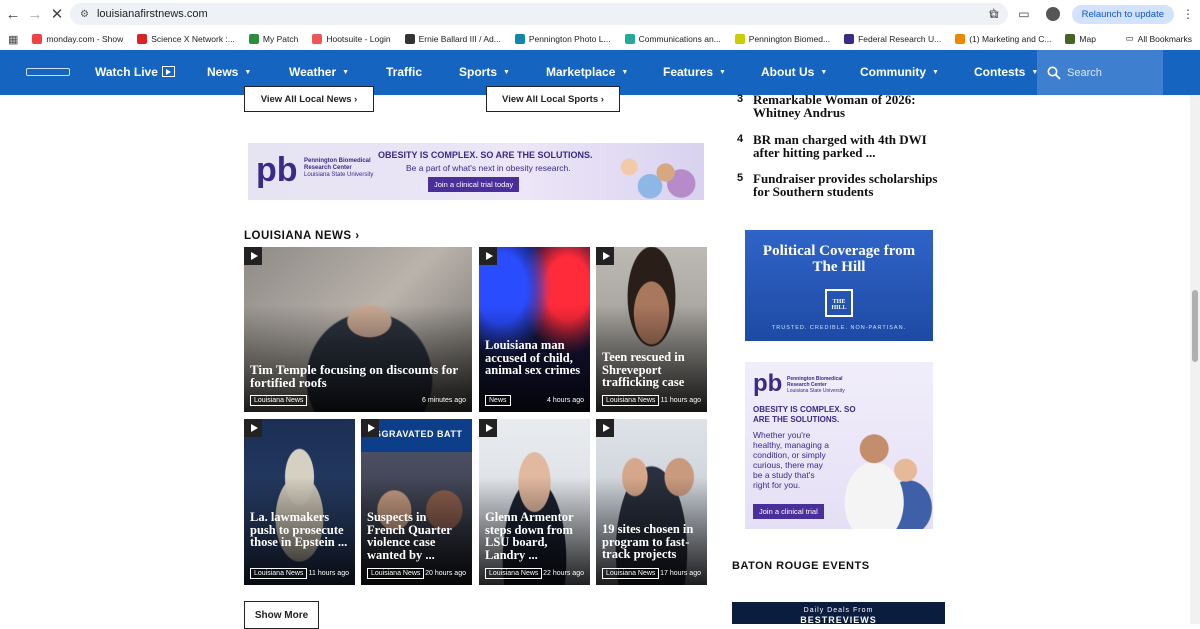 Image resolution: width=1200 pixels, height=629 pixels. Describe the element at coordinates (1006, 72) in the screenshot. I see `nav-contests: Contests ▼` at that location.